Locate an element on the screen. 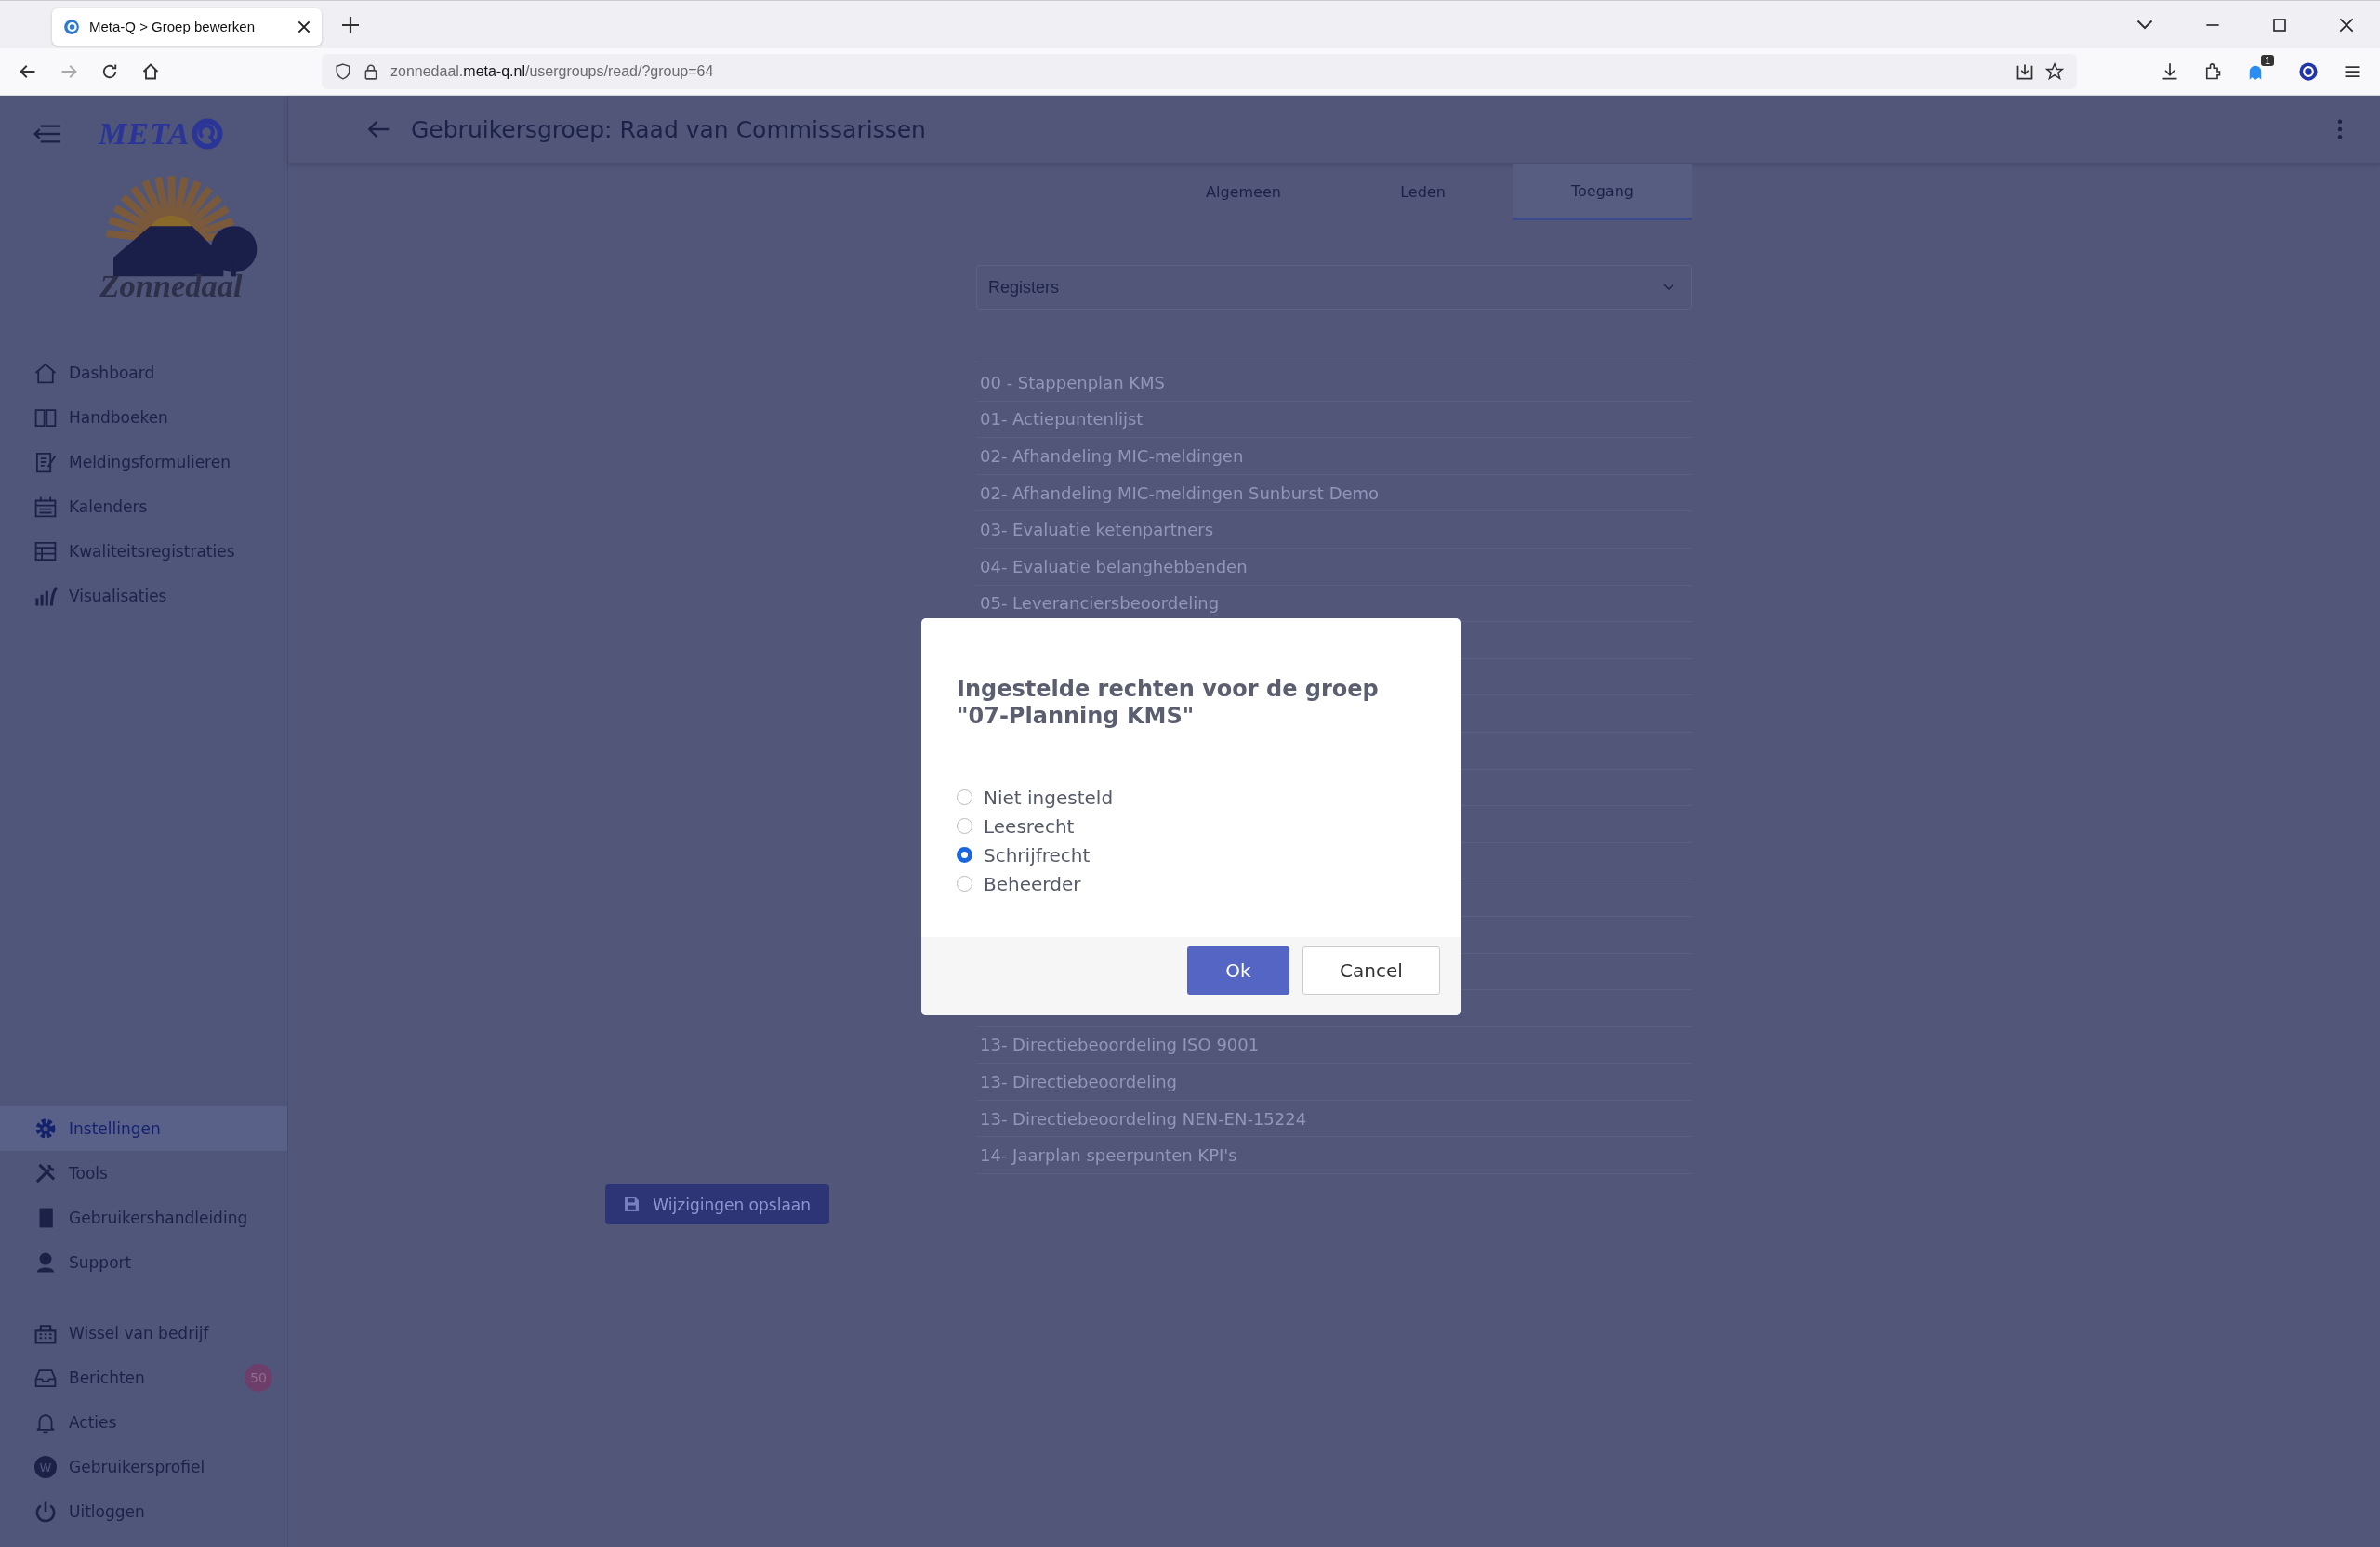  ring-icon is located at coordinates (2308, 71).